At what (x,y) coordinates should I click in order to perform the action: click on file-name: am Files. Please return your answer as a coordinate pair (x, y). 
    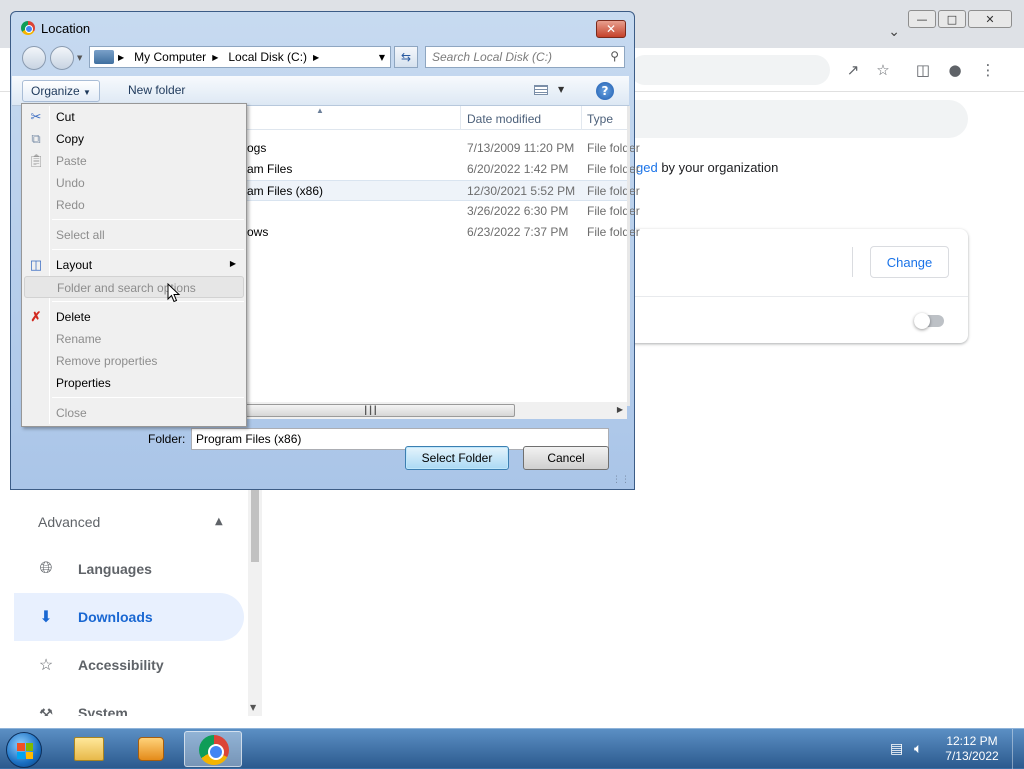
    Looking at the image, I should click on (270, 169).